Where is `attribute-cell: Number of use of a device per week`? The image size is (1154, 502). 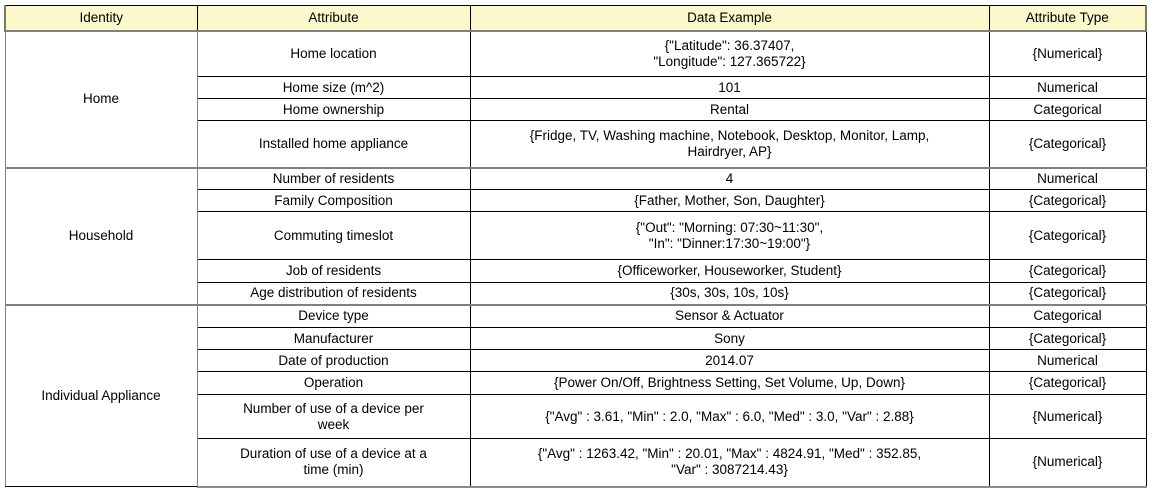 attribute-cell: Number of use of a device per week is located at coordinates (333, 416).